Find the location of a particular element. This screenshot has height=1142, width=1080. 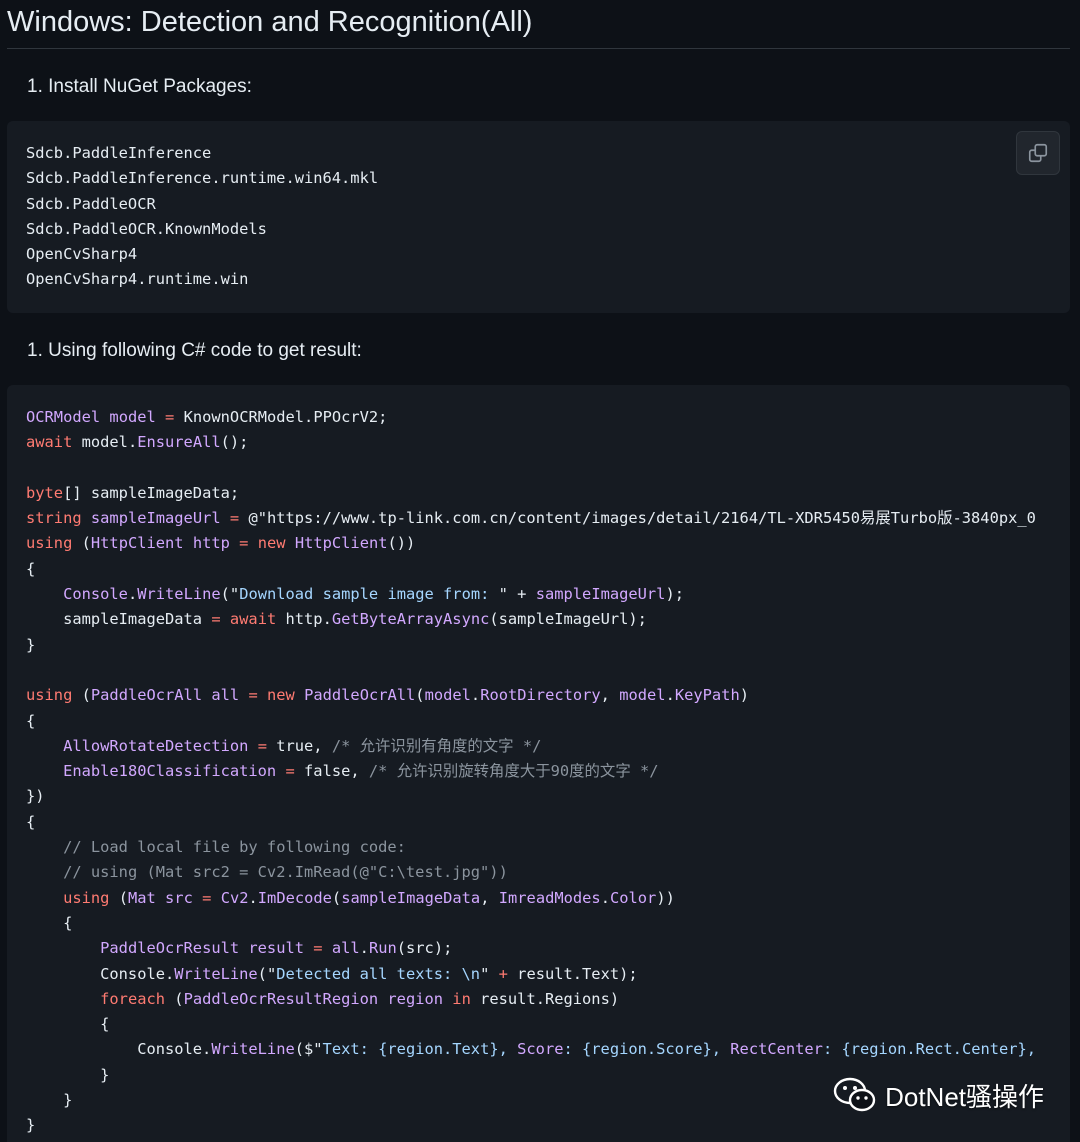

code-token: }) is located at coordinates (35, 796).